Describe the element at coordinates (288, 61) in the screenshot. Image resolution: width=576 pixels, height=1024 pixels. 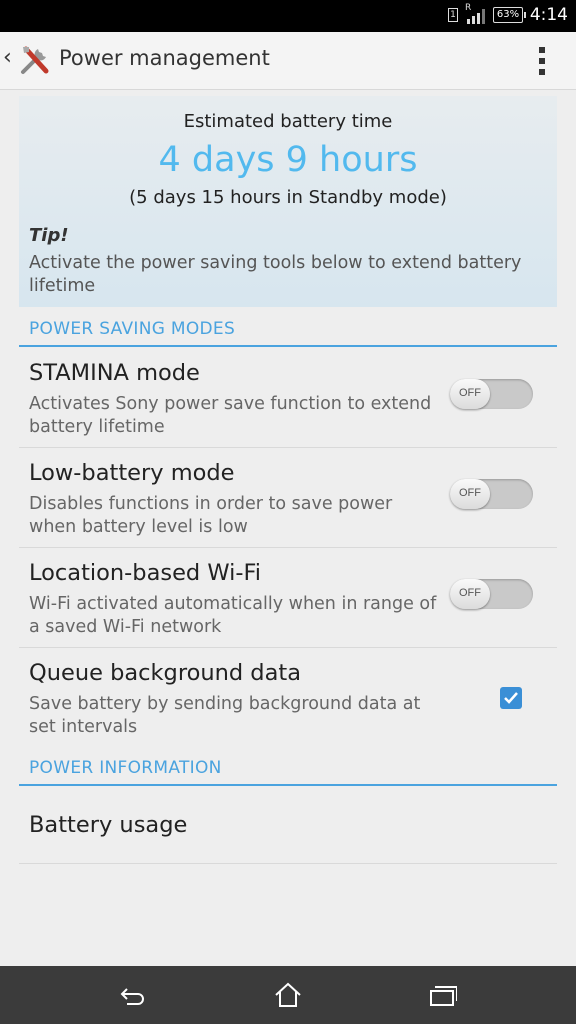
I see `action-bar: ‹ Power management` at that location.